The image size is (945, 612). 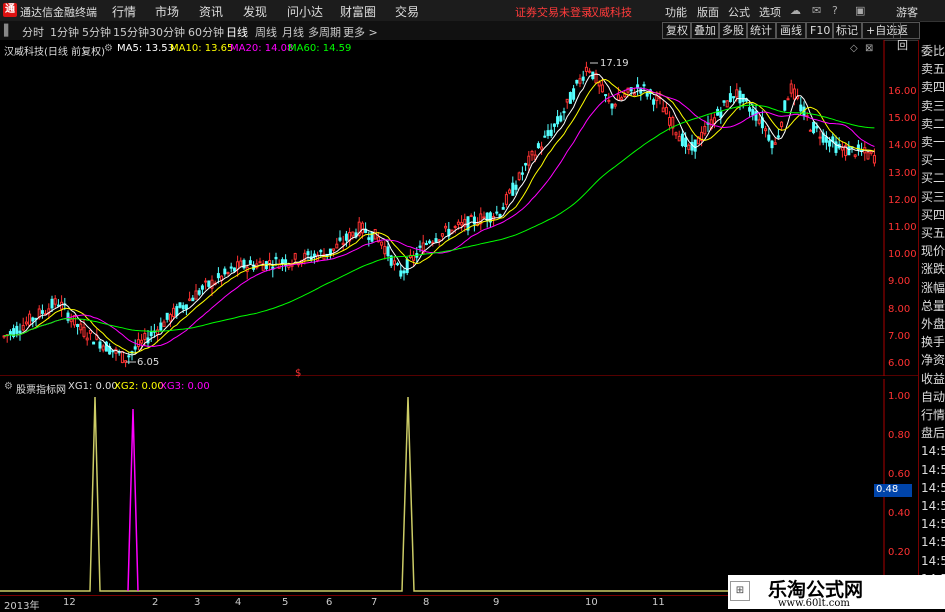 I want to click on period-monthly: 月线, so click(x=293, y=32).